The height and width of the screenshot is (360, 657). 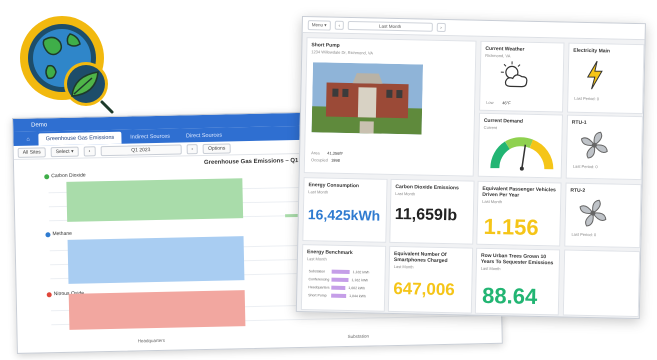 I want to click on energy-value: 16,425kWh, so click(x=344, y=215).